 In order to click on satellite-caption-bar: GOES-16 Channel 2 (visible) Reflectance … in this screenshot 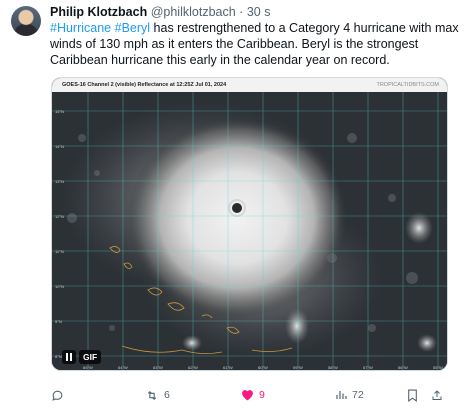, I will do `click(249, 85)`.